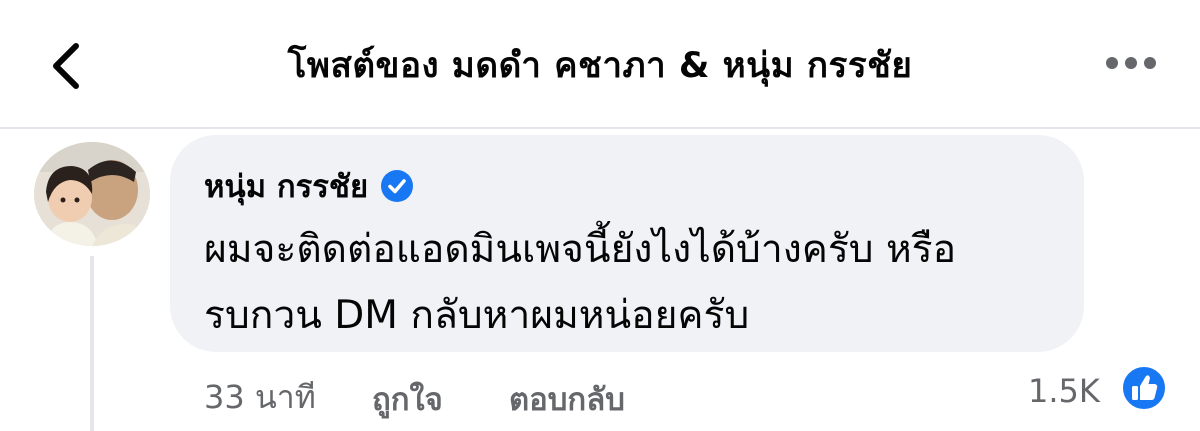  I want to click on like-reaction-icon, so click(1144, 388).